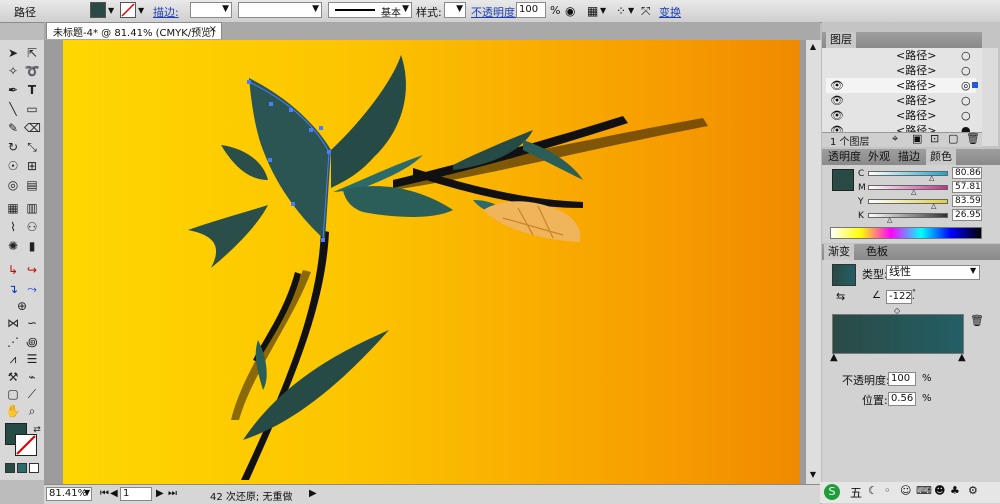 This screenshot has width=1000, height=504. Describe the element at coordinates (13, 147) in the screenshot. I see `rotate-tool-icon: ↻` at that location.